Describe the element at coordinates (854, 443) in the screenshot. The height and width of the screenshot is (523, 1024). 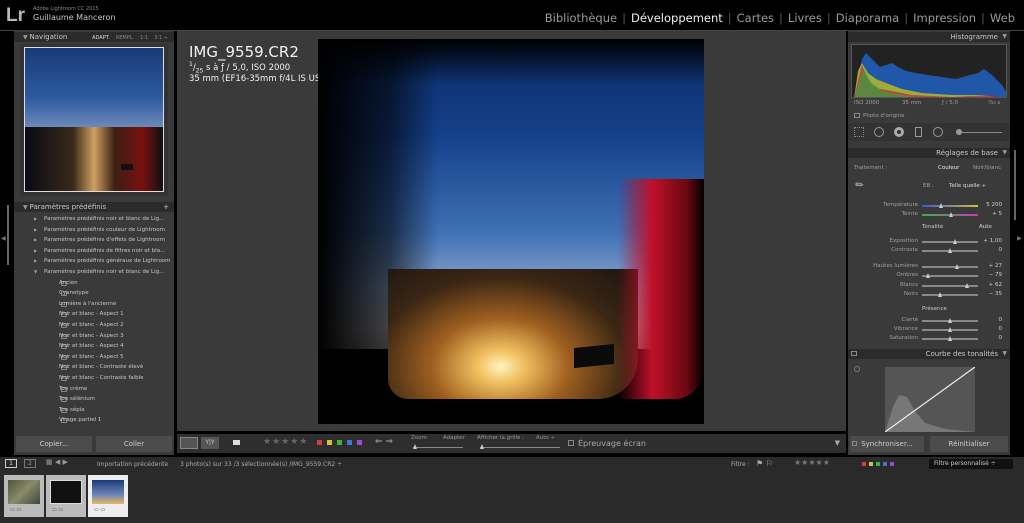
I see `auto-sync-toggle` at that location.